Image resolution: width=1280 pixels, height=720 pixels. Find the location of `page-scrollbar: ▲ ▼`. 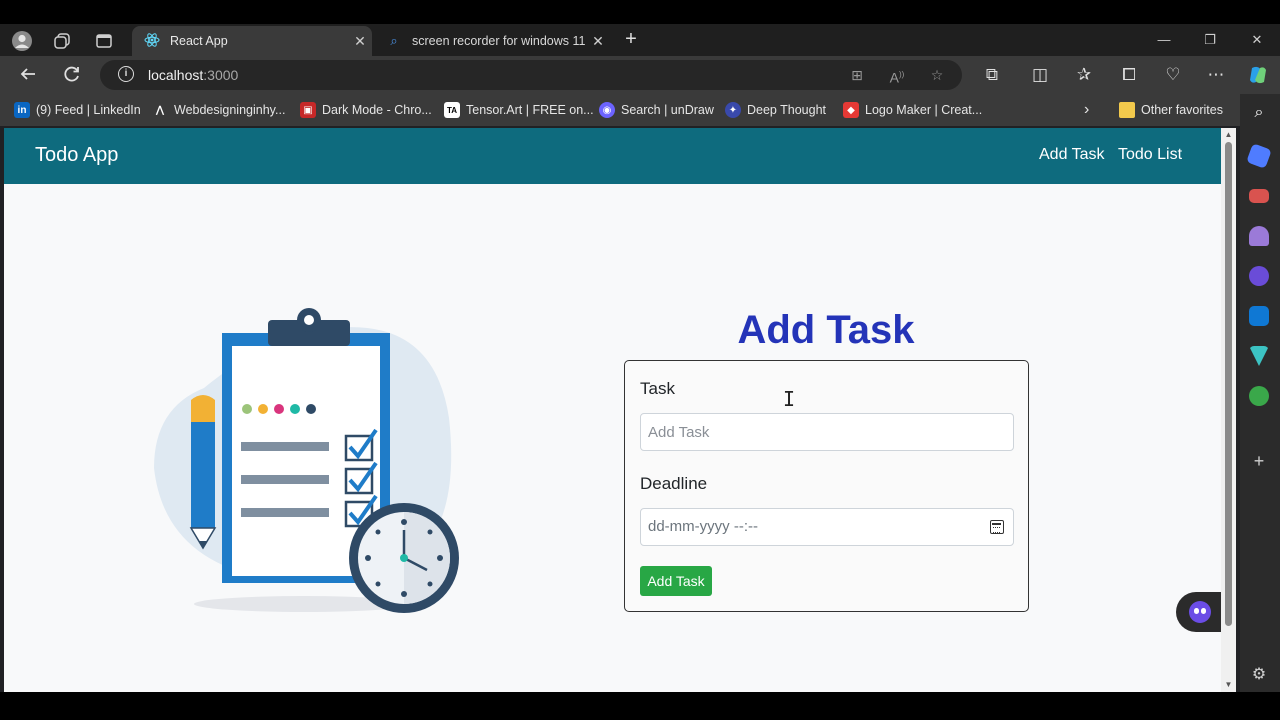

page-scrollbar: ▲ ▼ is located at coordinates (1228, 410).